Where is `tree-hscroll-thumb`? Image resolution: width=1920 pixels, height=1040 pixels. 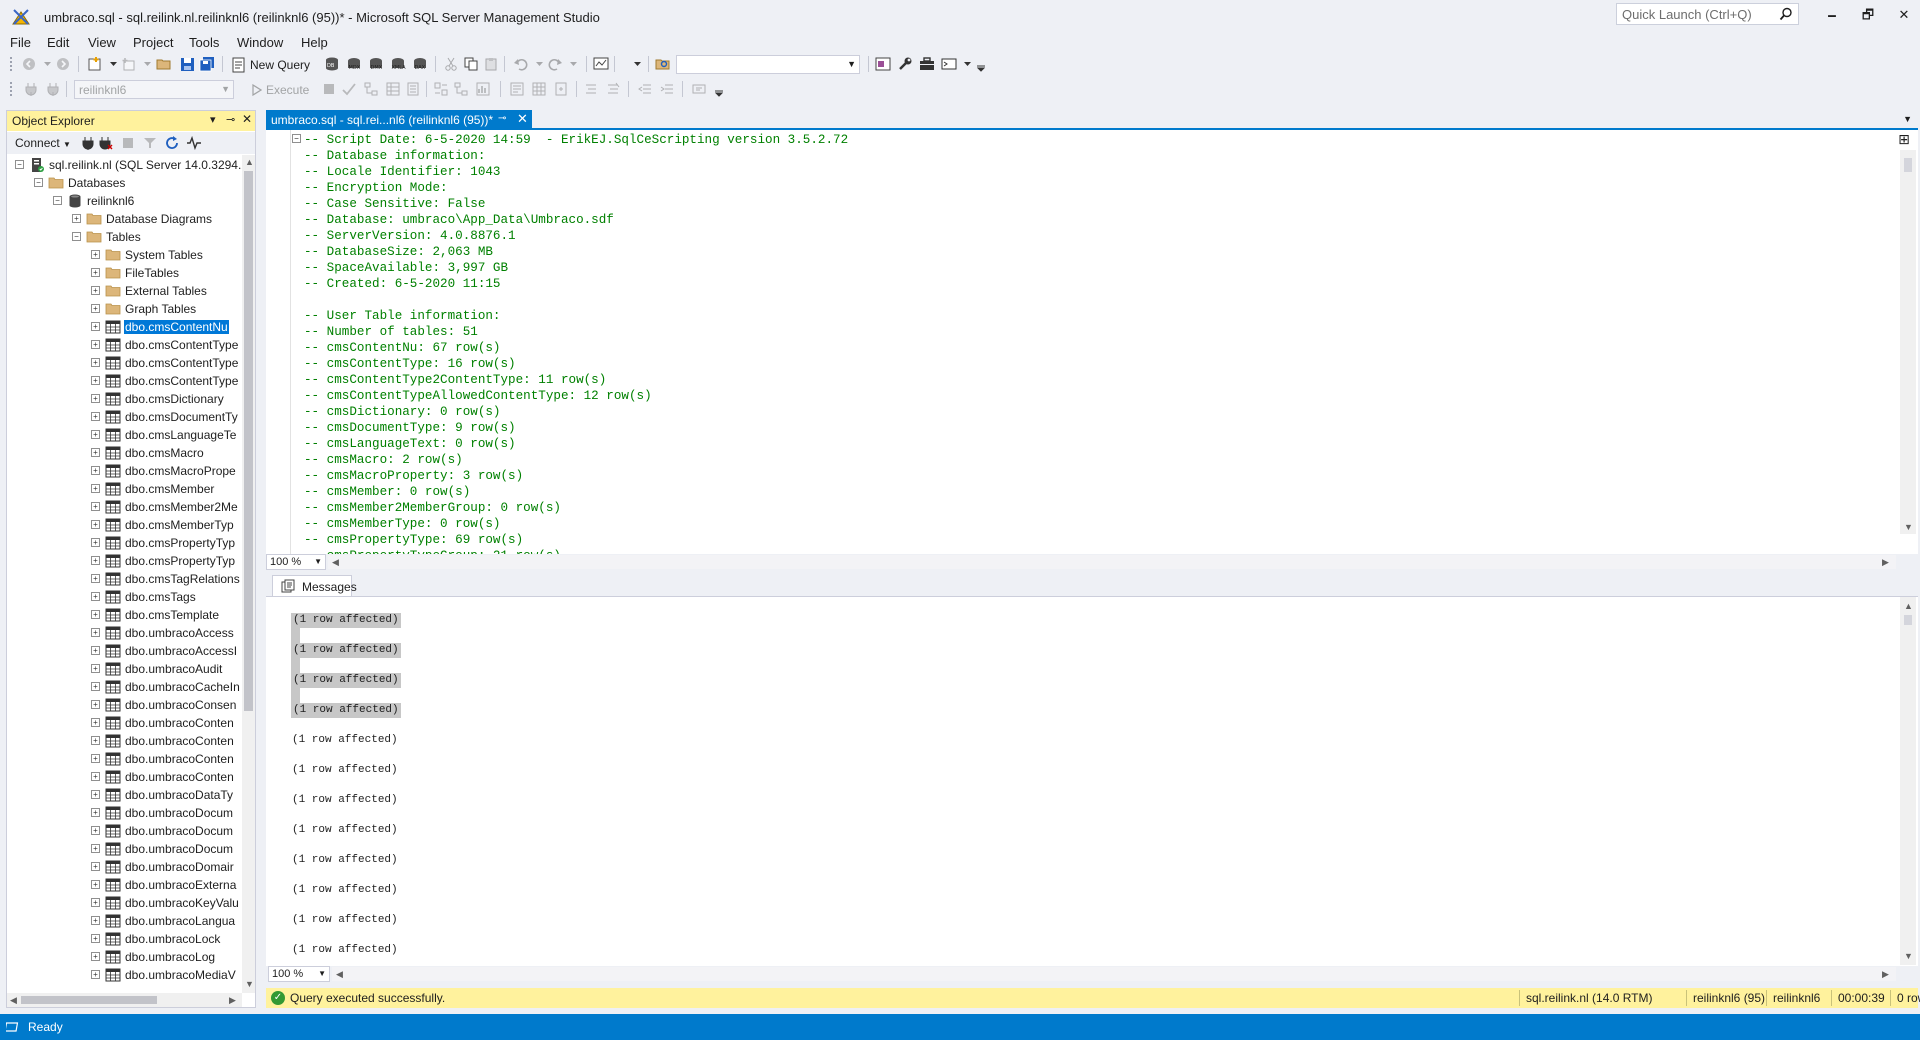 tree-hscroll-thumb is located at coordinates (89, 1000).